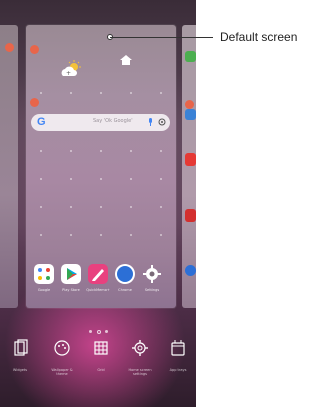  I want to click on left-page-preview, so click(9, 166).